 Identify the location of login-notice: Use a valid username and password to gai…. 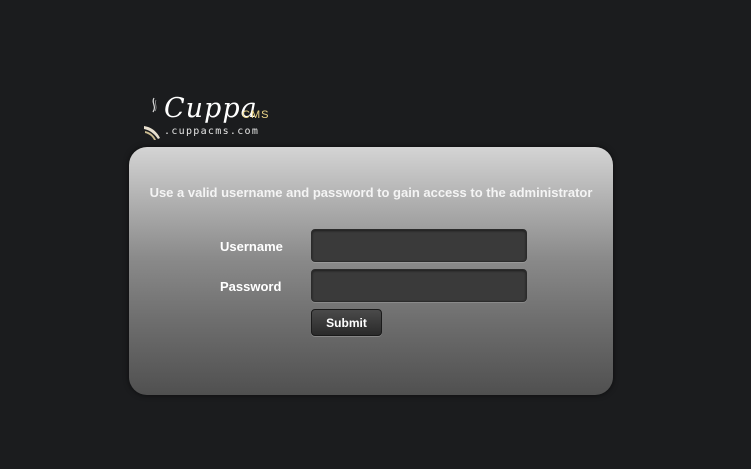
(371, 192).